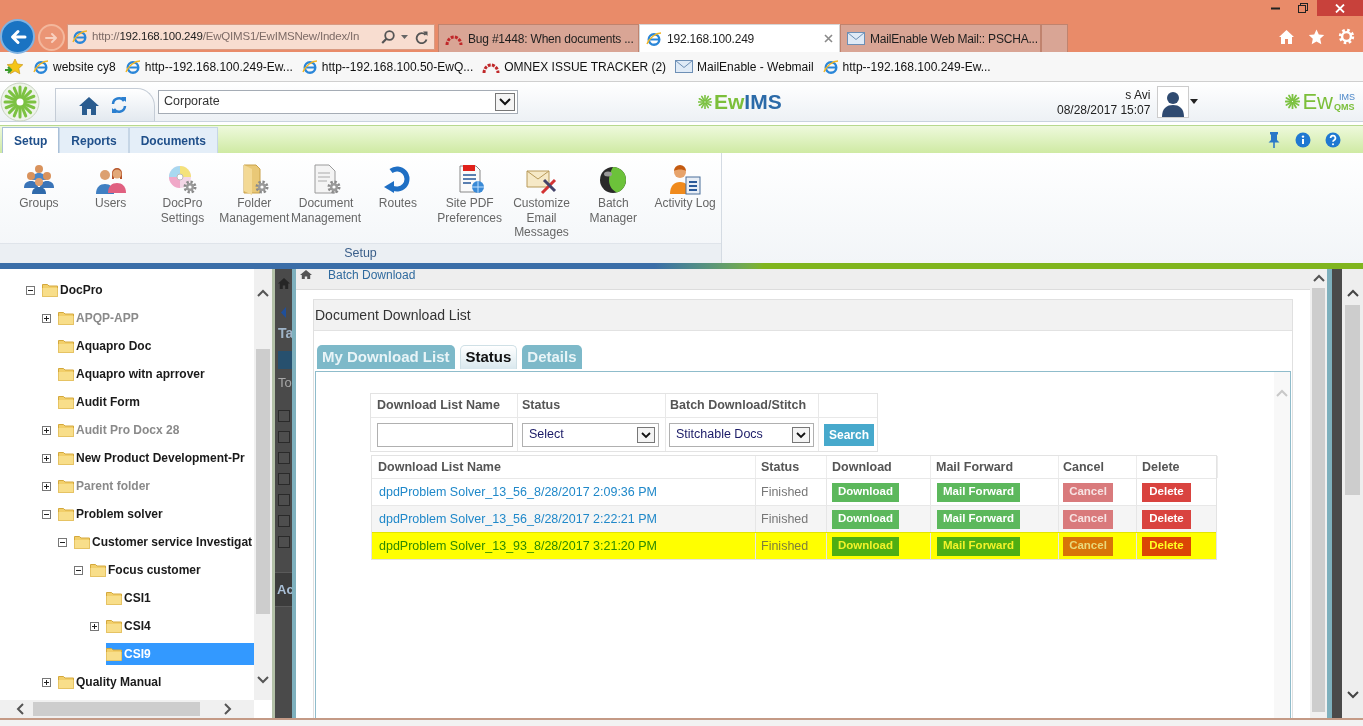 The height and width of the screenshot is (726, 1363). I want to click on ribbon-button: Groups, so click(39, 187).